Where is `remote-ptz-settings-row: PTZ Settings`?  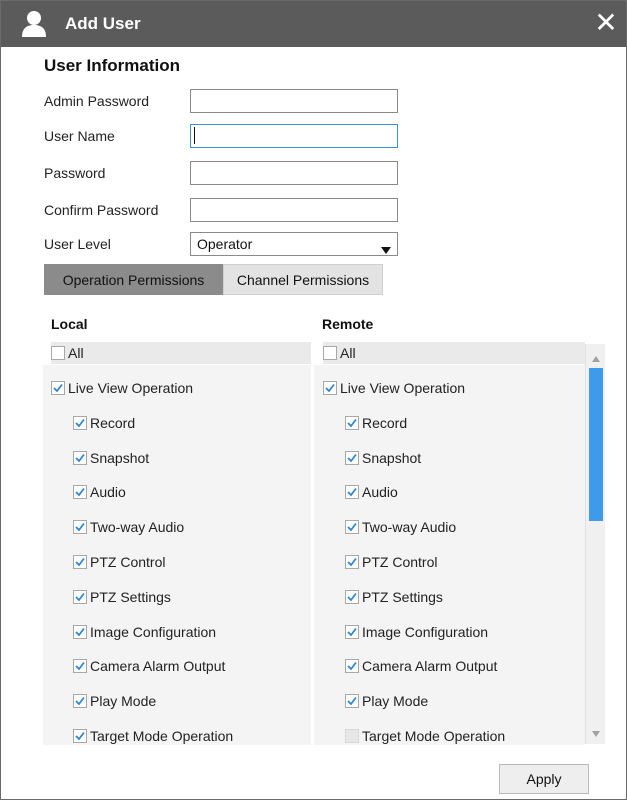 remote-ptz-settings-row: PTZ Settings is located at coordinates (394, 597).